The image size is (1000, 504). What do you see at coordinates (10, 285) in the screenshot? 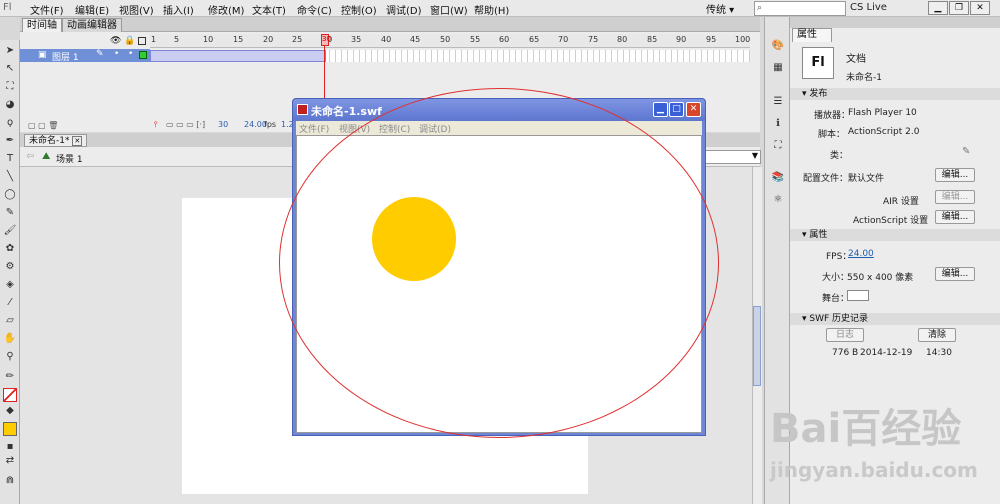
I see `paint-bucket-icon: ◈` at bounding box center [10, 285].